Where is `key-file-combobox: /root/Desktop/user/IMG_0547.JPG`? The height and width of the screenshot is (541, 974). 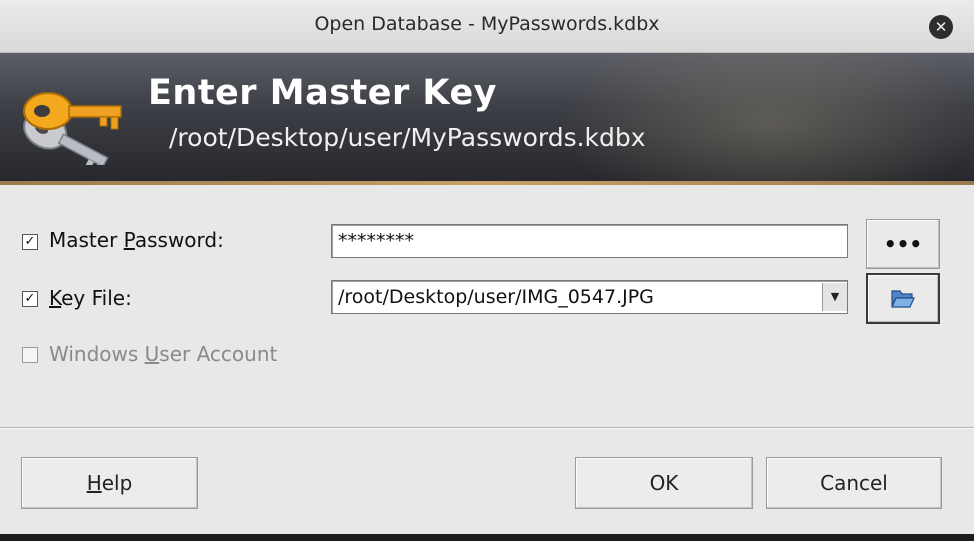 key-file-combobox: /root/Desktop/user/IMG_0547.JPG is located at coordinates (589, 297).